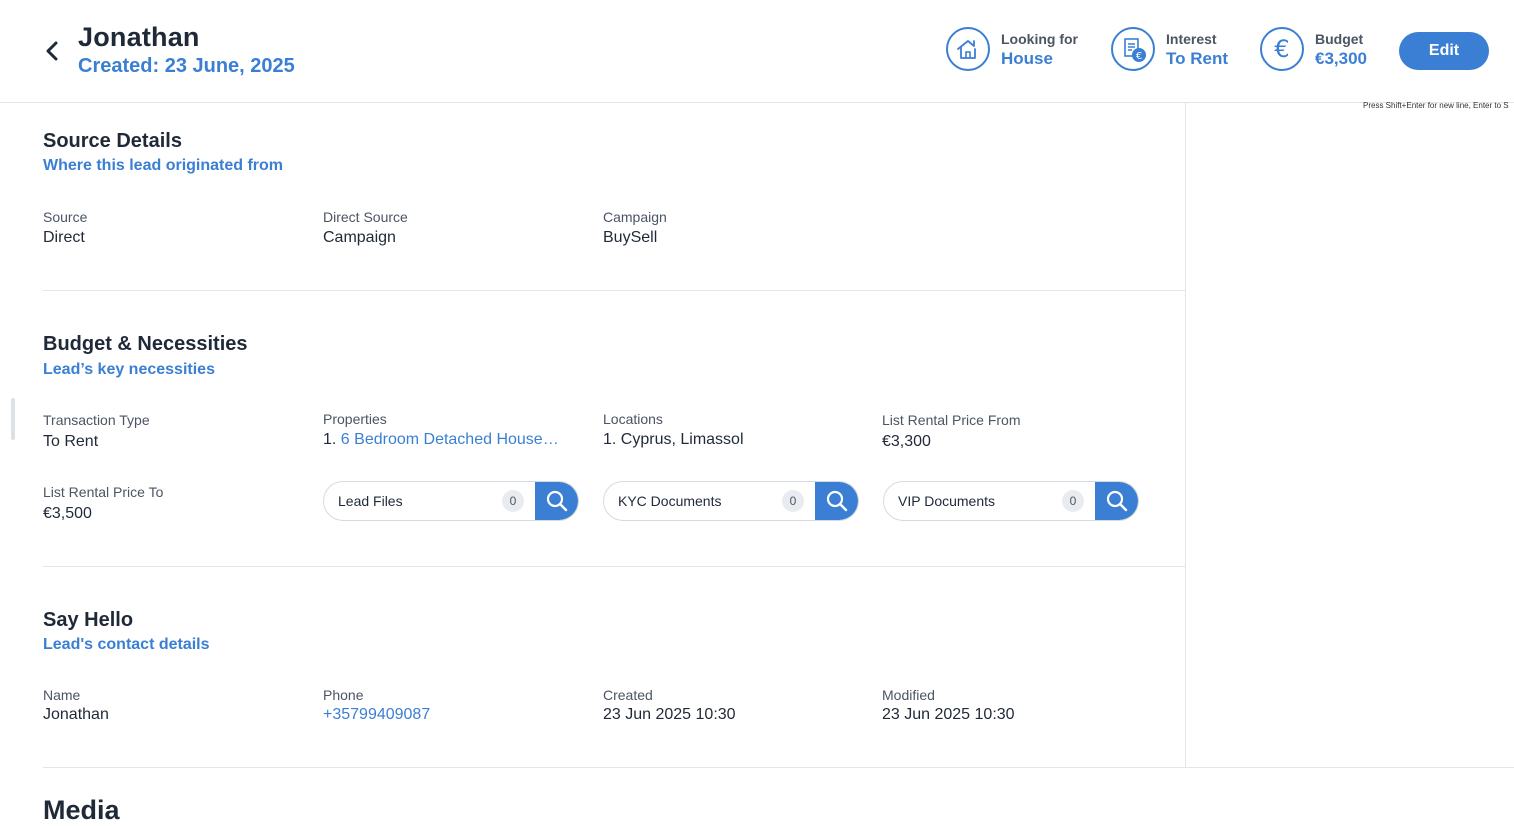 The height and width of the screenshot is (826, 1514). Describe the element at coordinates (1039, 39) in the screenshot. I see `stat-label: Looking for` at that location.